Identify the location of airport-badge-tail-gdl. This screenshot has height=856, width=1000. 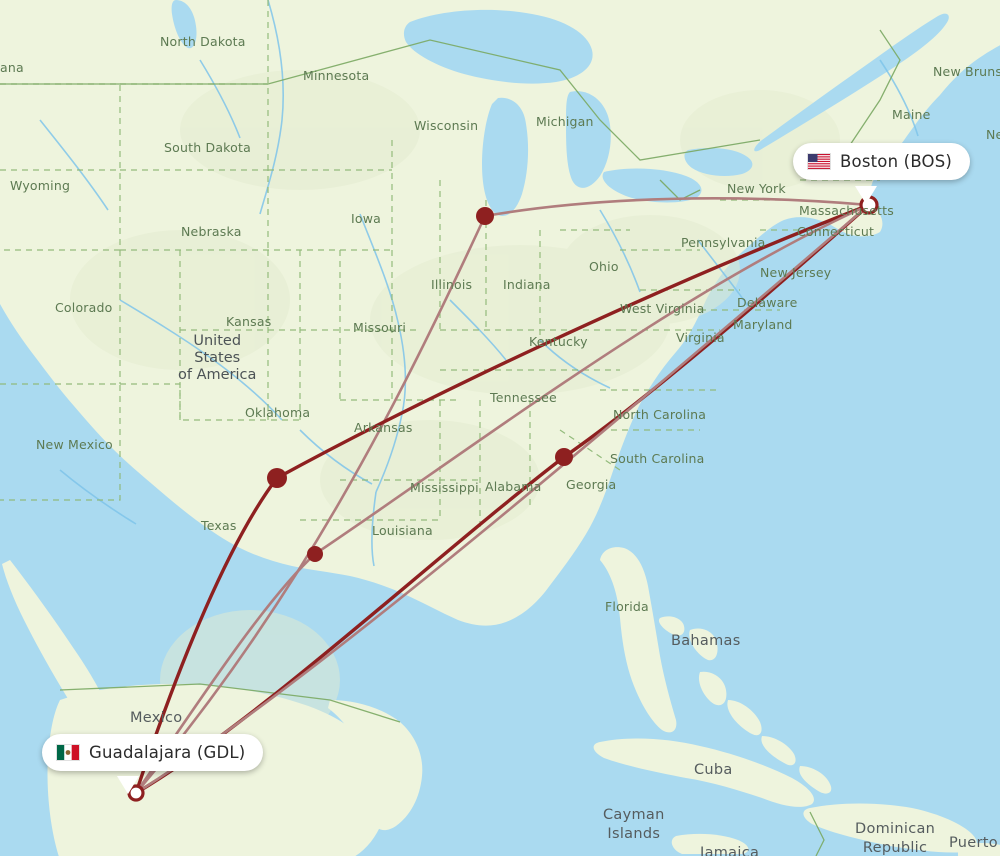
(128, 785).